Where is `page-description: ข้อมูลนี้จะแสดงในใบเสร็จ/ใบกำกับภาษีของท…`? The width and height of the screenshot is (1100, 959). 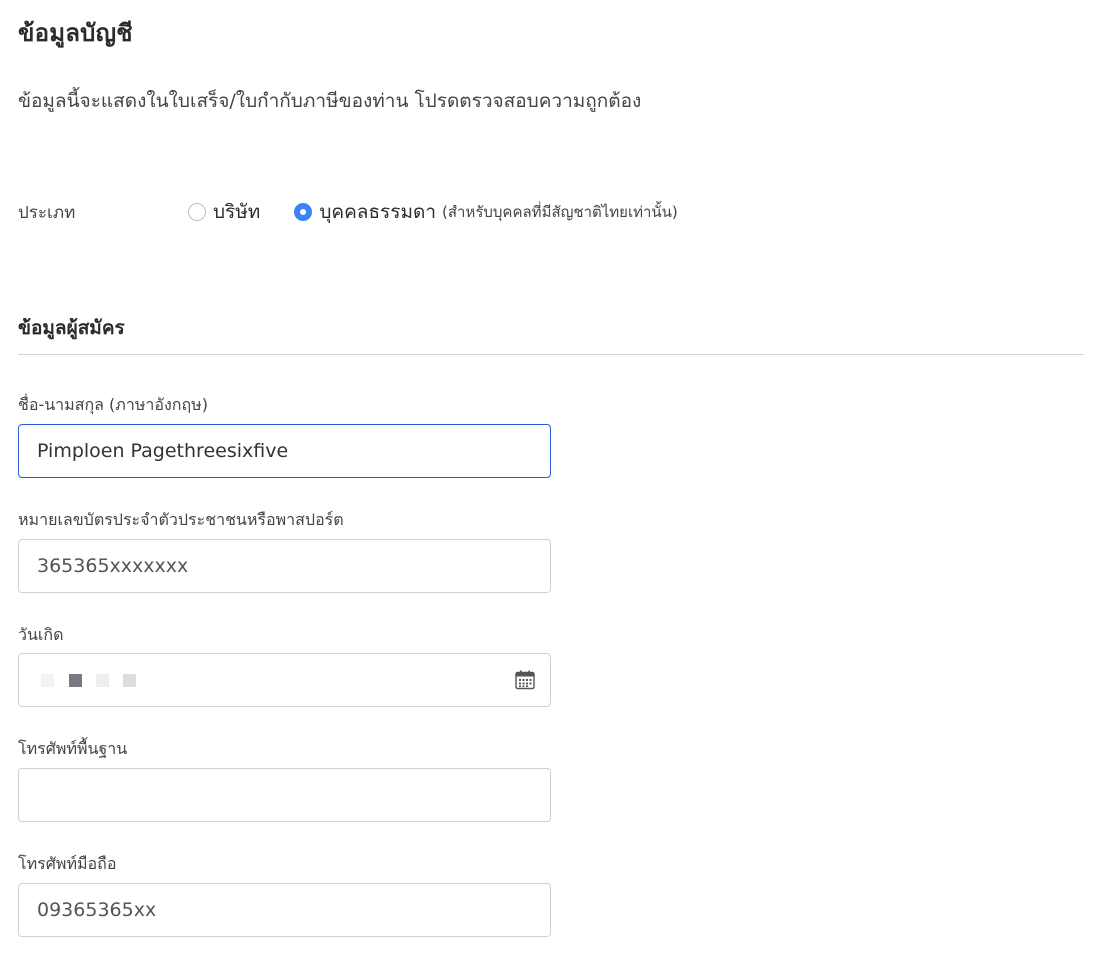 page-description: ข้อมูลนี้จะแสดงในใบเสร็จ/ใบกำกับภาษีของท… is located at coordinates (330, 101).